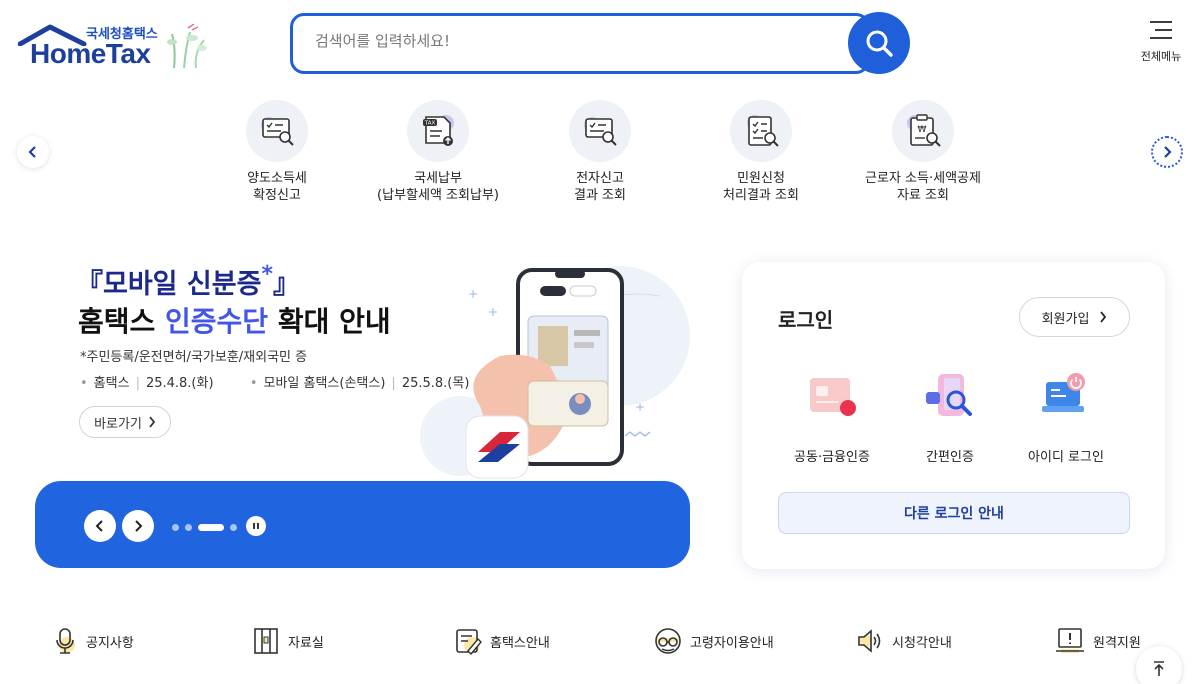  Describe the element at coordinates (832, 457) in the screenshot. I see `certificate-login-label: 공동·금융인증` at that location.